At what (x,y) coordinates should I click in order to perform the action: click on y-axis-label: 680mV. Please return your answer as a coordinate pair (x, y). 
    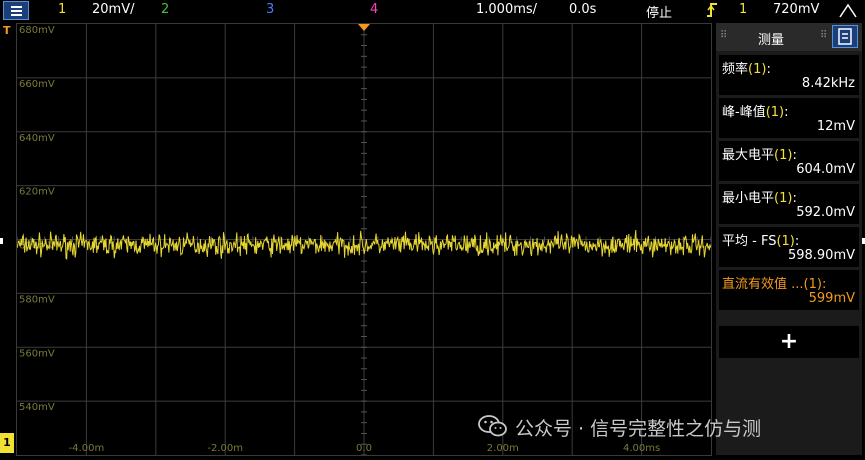
    Looking at the image, I should click on (37, 30).